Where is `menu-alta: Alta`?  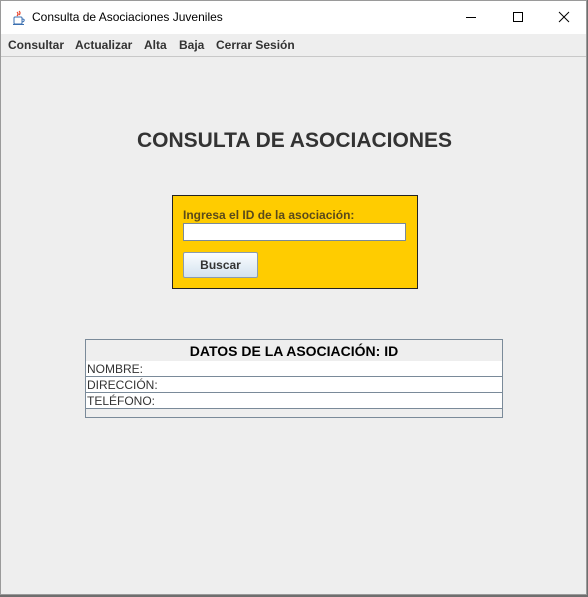
menu-alta: Alta is located at coordinates (155, 45).